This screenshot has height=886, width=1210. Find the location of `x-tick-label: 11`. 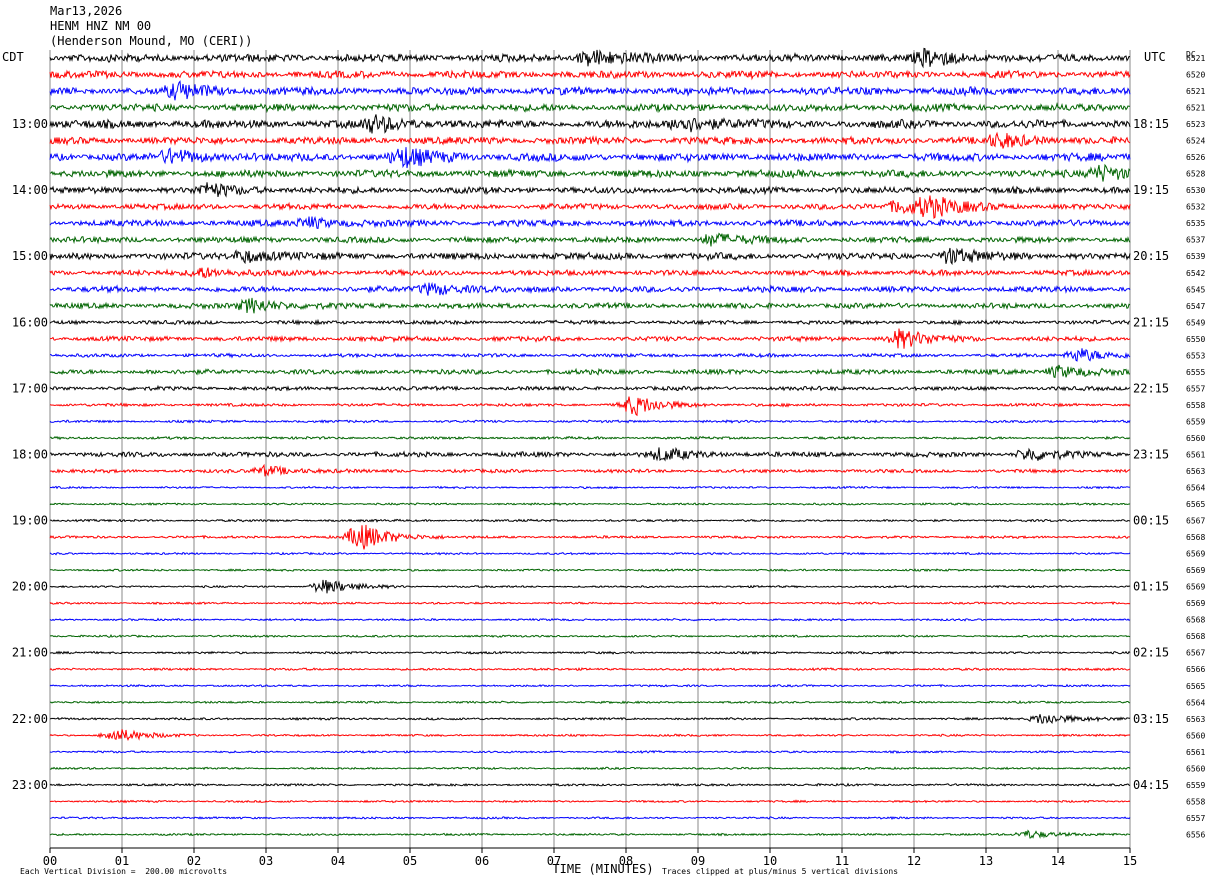

x-tick-label: 11 is located at coordinates (842, 861).